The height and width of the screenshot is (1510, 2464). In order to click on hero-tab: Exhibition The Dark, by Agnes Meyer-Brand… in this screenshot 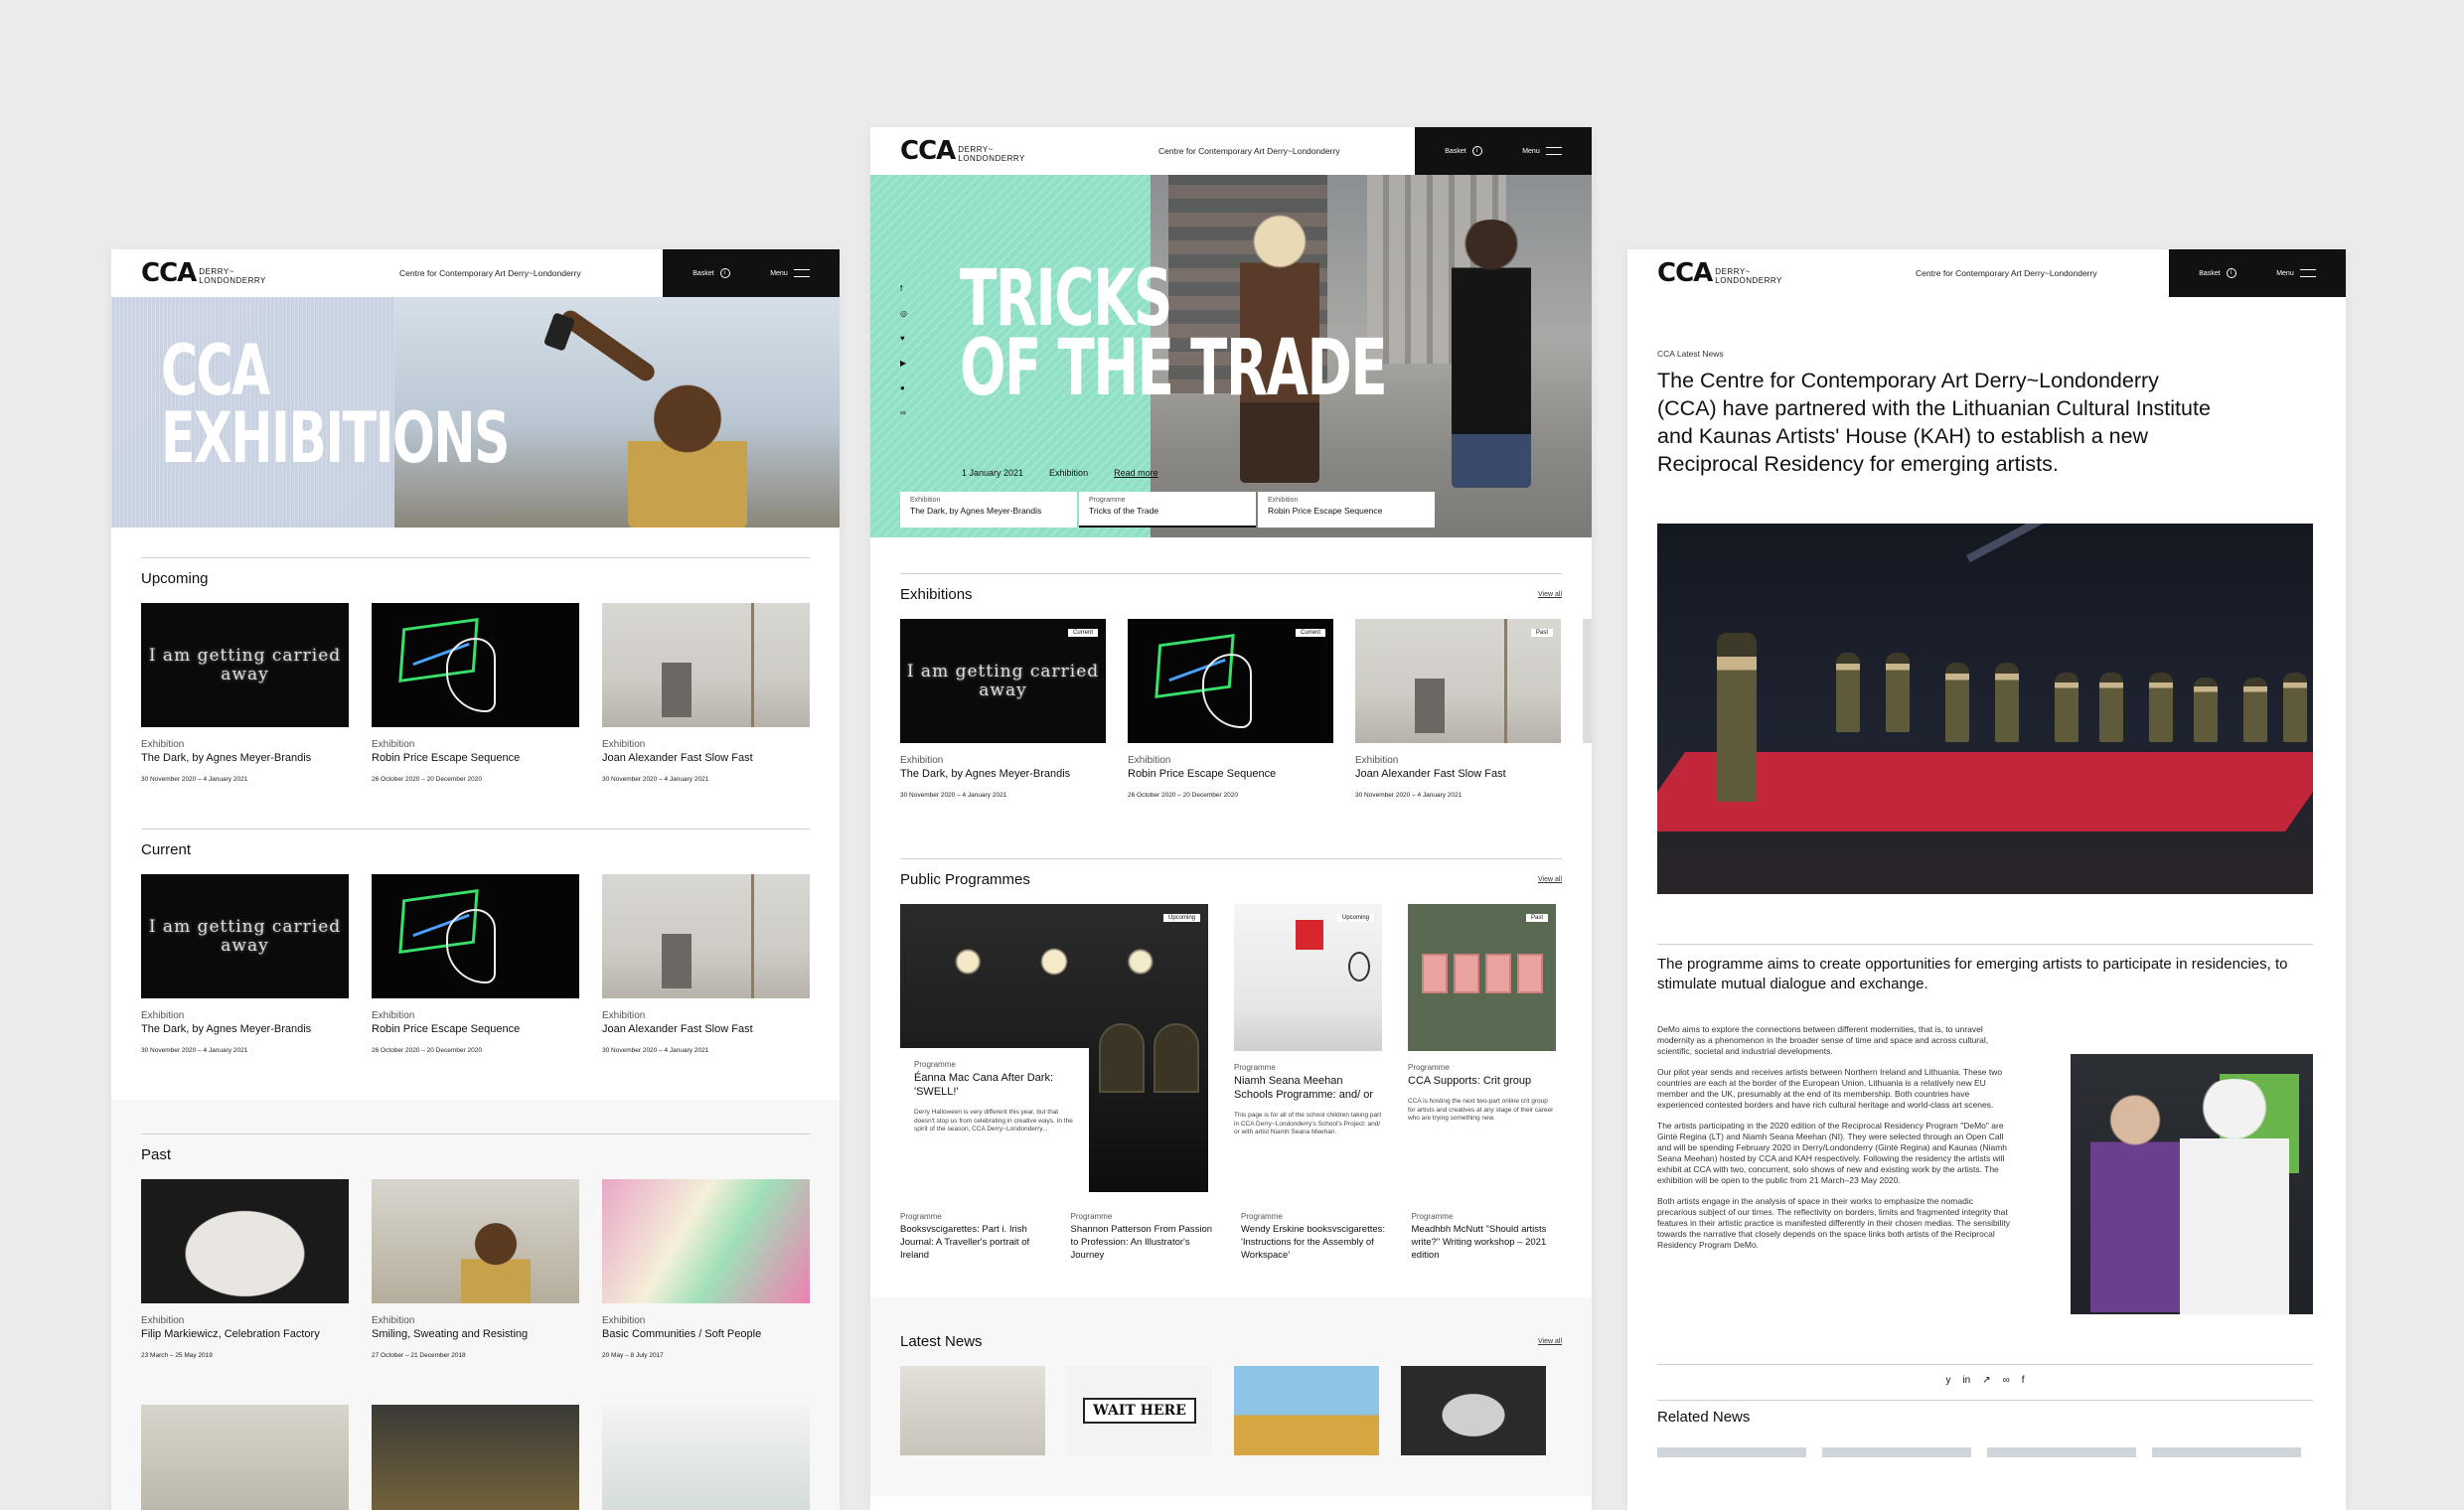, I will do `click(989, 510)`.